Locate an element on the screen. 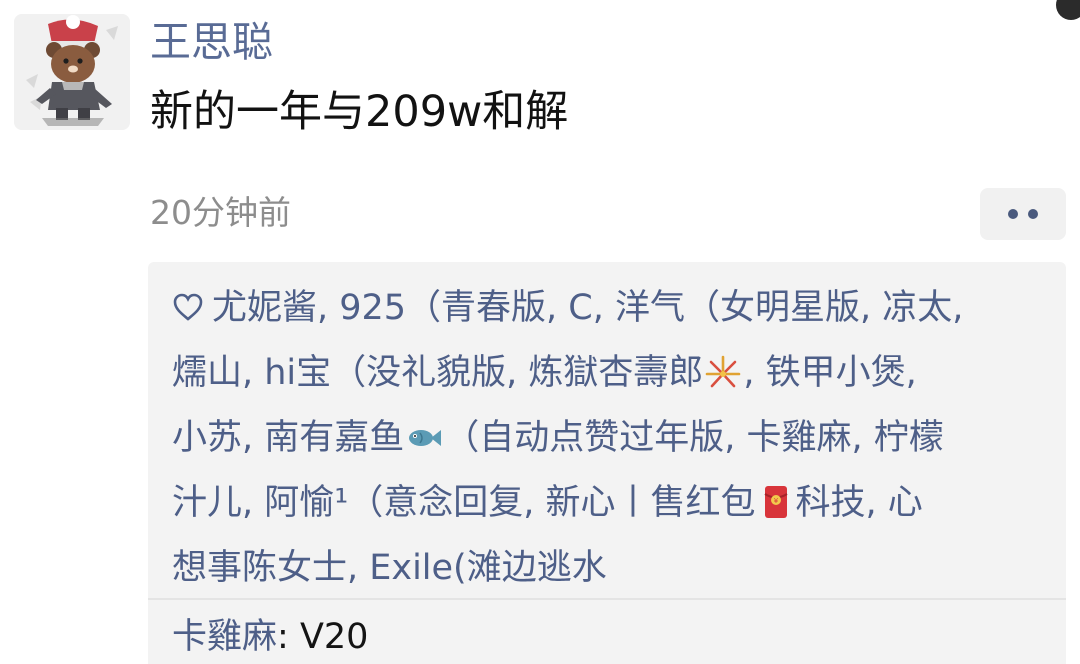  comment-text: V20 is located at coordinates (334, 637).